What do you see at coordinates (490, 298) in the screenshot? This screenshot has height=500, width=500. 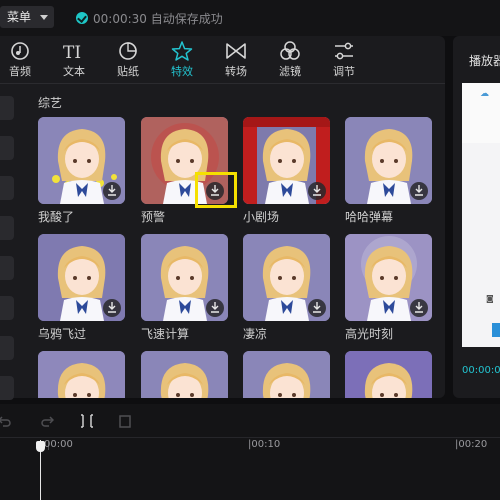 I see `tag-icon: ◙` at bounding box center [490, 298].